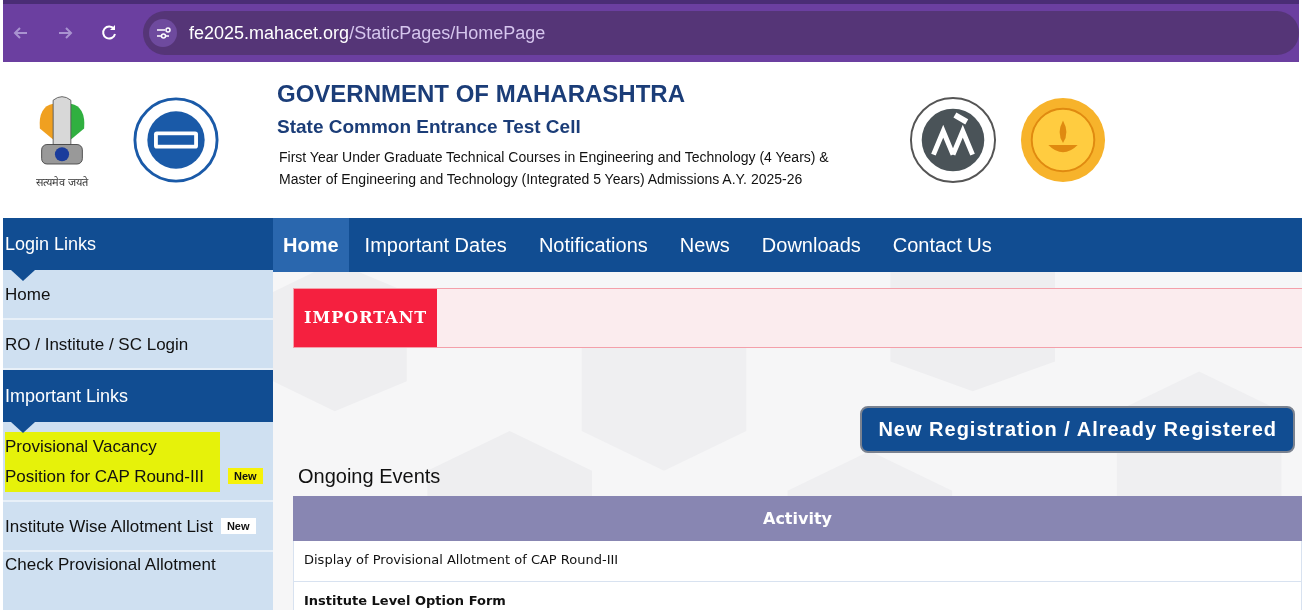 The image size is (1302, 610). What do you see at coordinates (953, 140) in the screenshot?
I see `ara-seal-icon` at bounding box center [953, 140].